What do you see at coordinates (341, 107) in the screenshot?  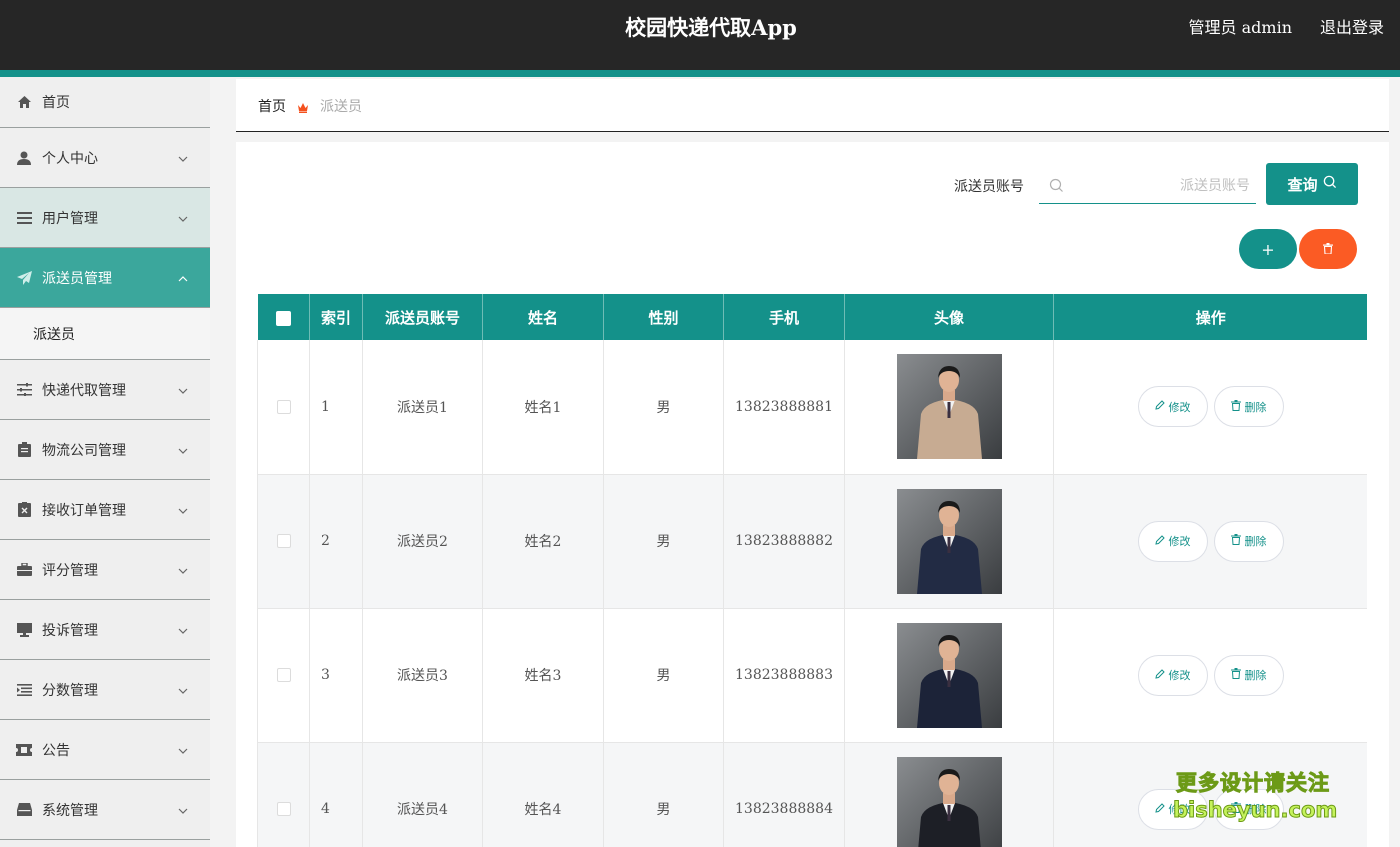 I see `breadcrumb-current: 派送员` at bounding box center [341, 107].